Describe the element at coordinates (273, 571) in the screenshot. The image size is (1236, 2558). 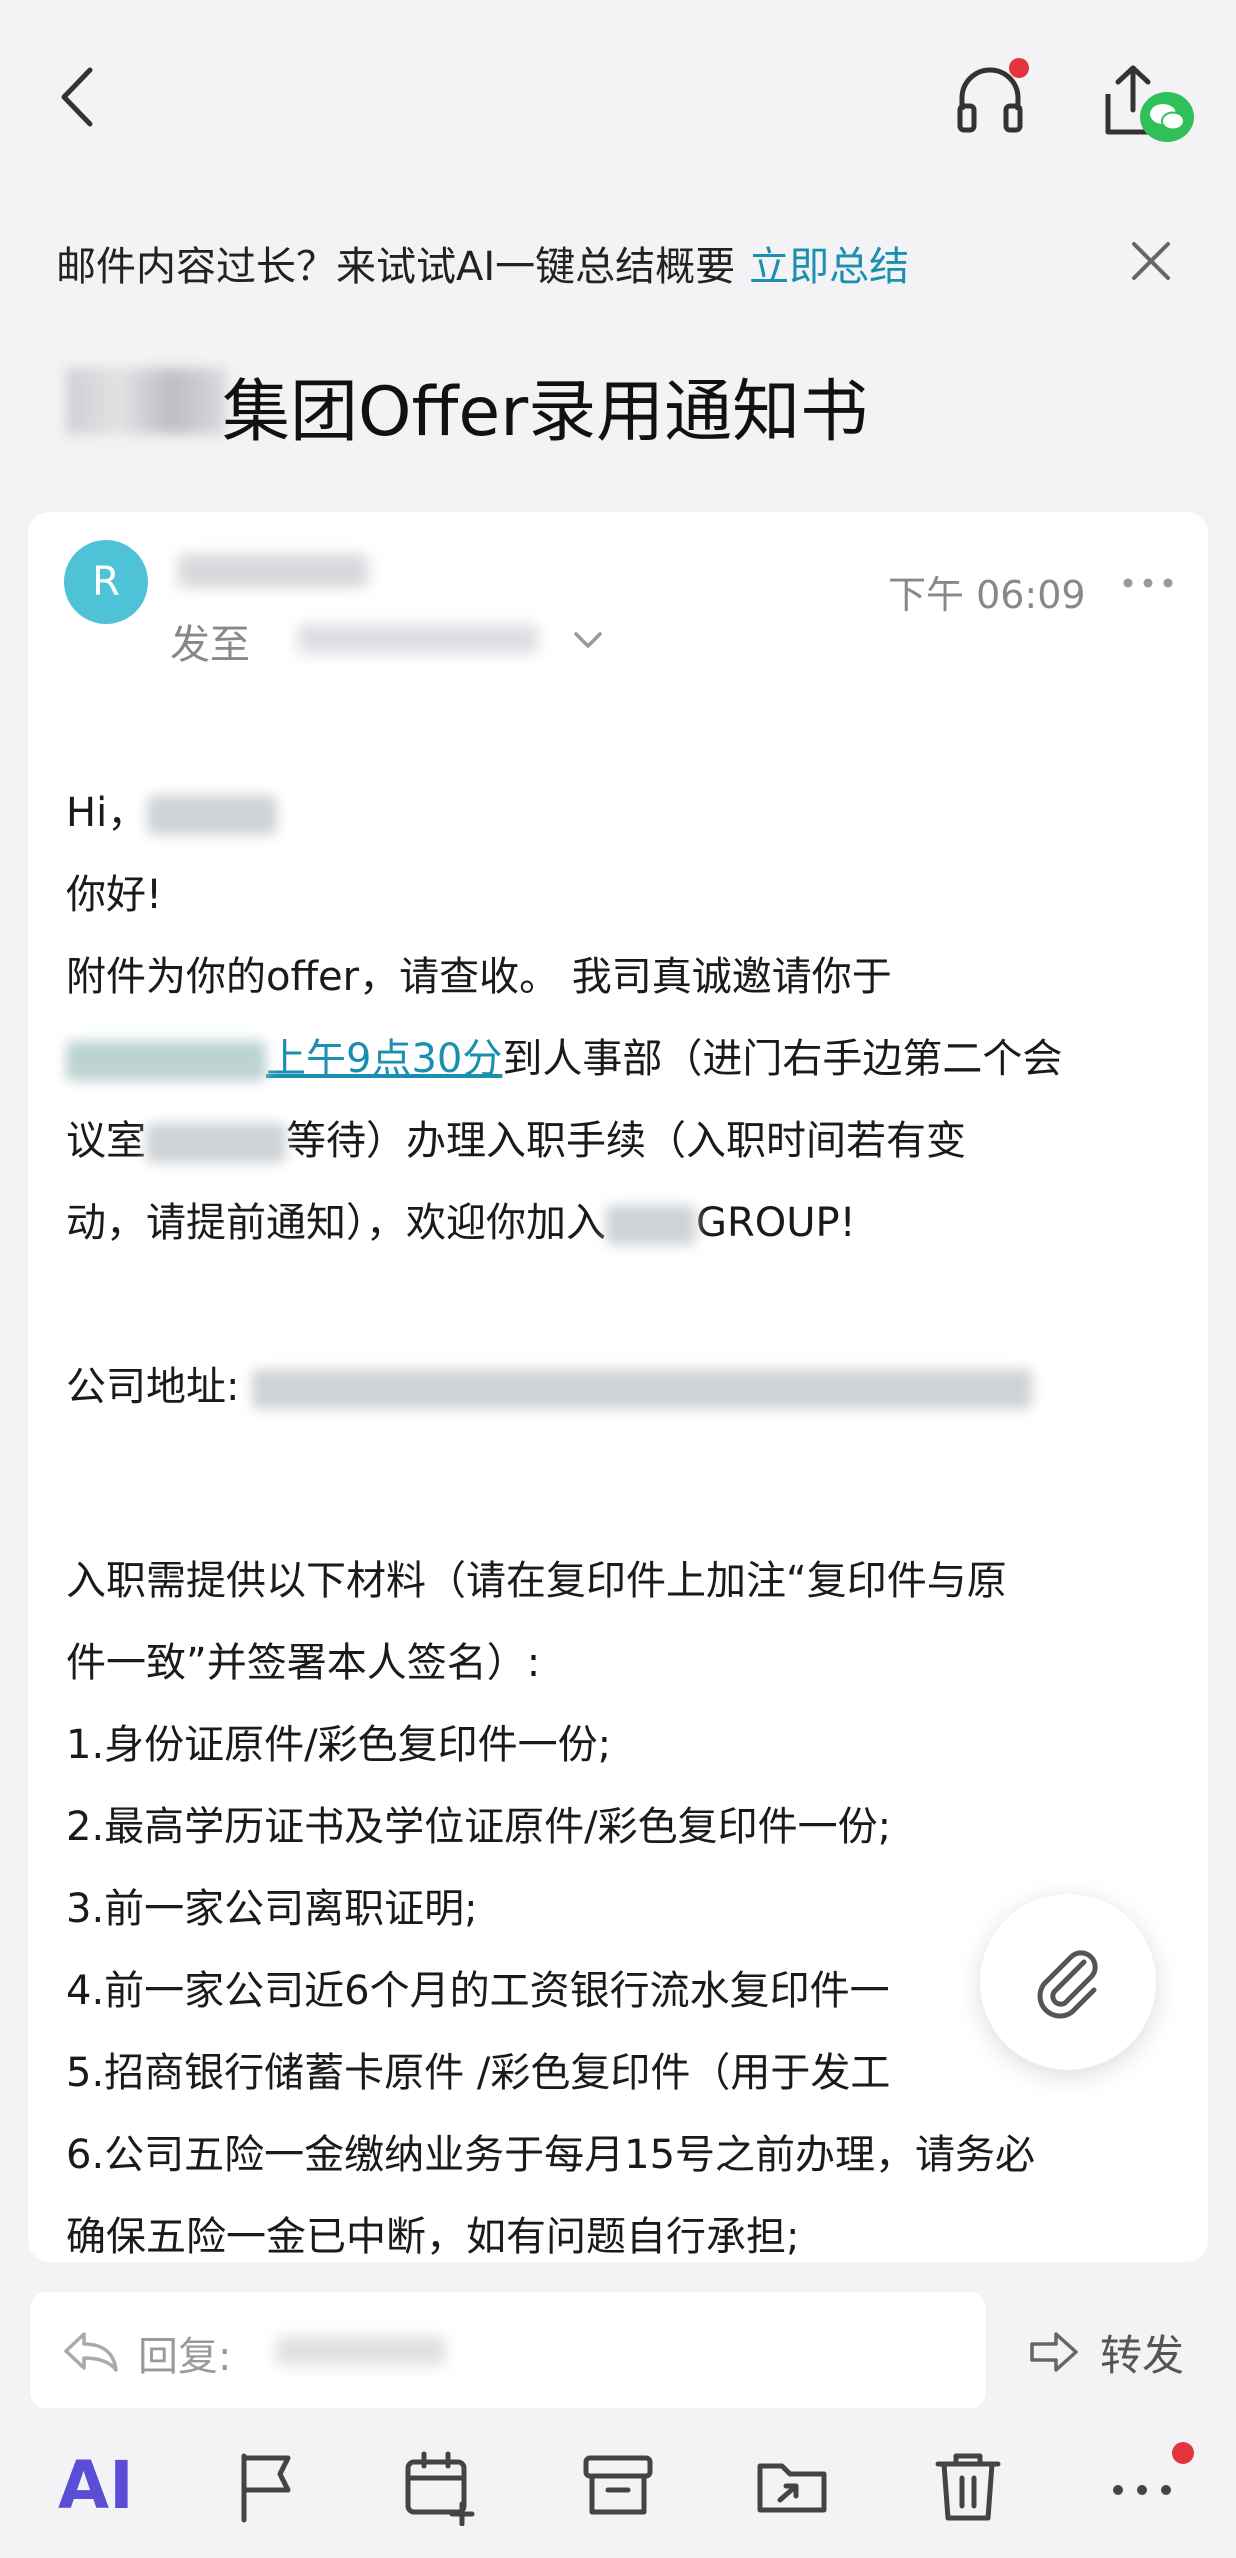
I see `redacted-sender` at that location.